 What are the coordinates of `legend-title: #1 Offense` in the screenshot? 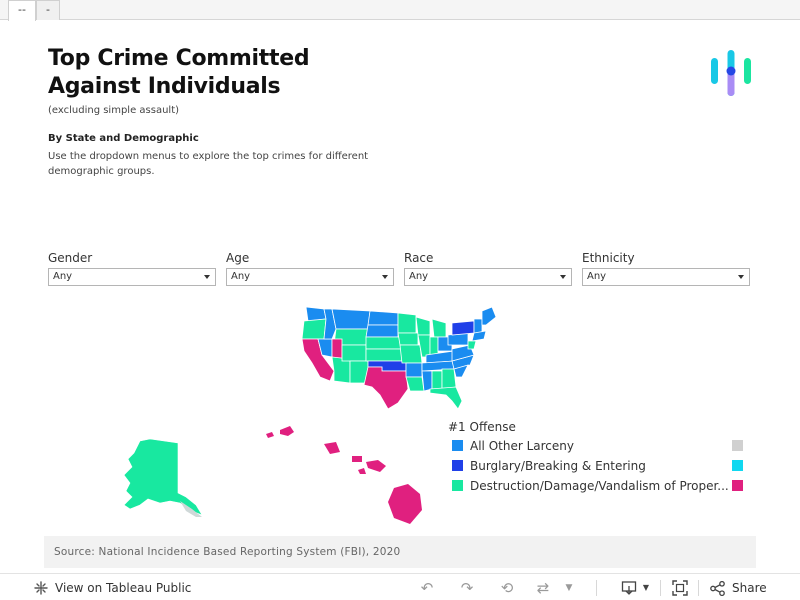 It's located at (482, 427).